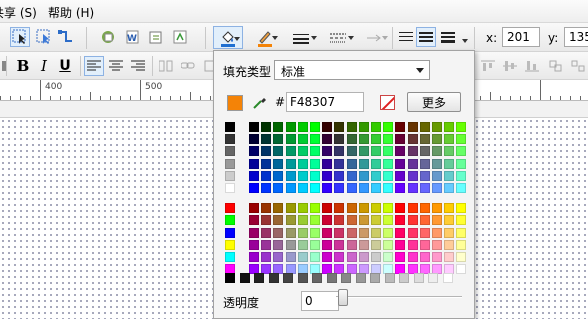 This screenshot has height=319, width=588. What do you see at coordinates (465, 41) in the screenshot?
I see `chevron-down-icon` at bounding box center [465, 41].